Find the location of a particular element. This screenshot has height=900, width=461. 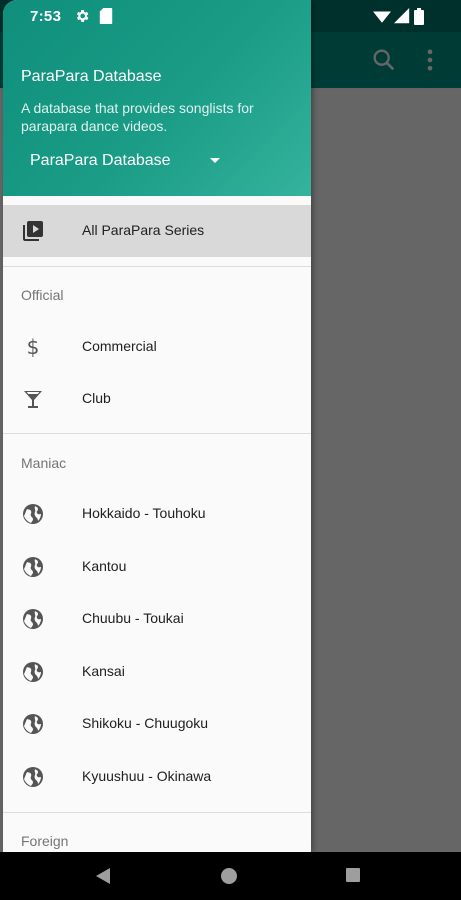

nav-item-label: Chuubu - Toukai is located at coordinates (133, 618).